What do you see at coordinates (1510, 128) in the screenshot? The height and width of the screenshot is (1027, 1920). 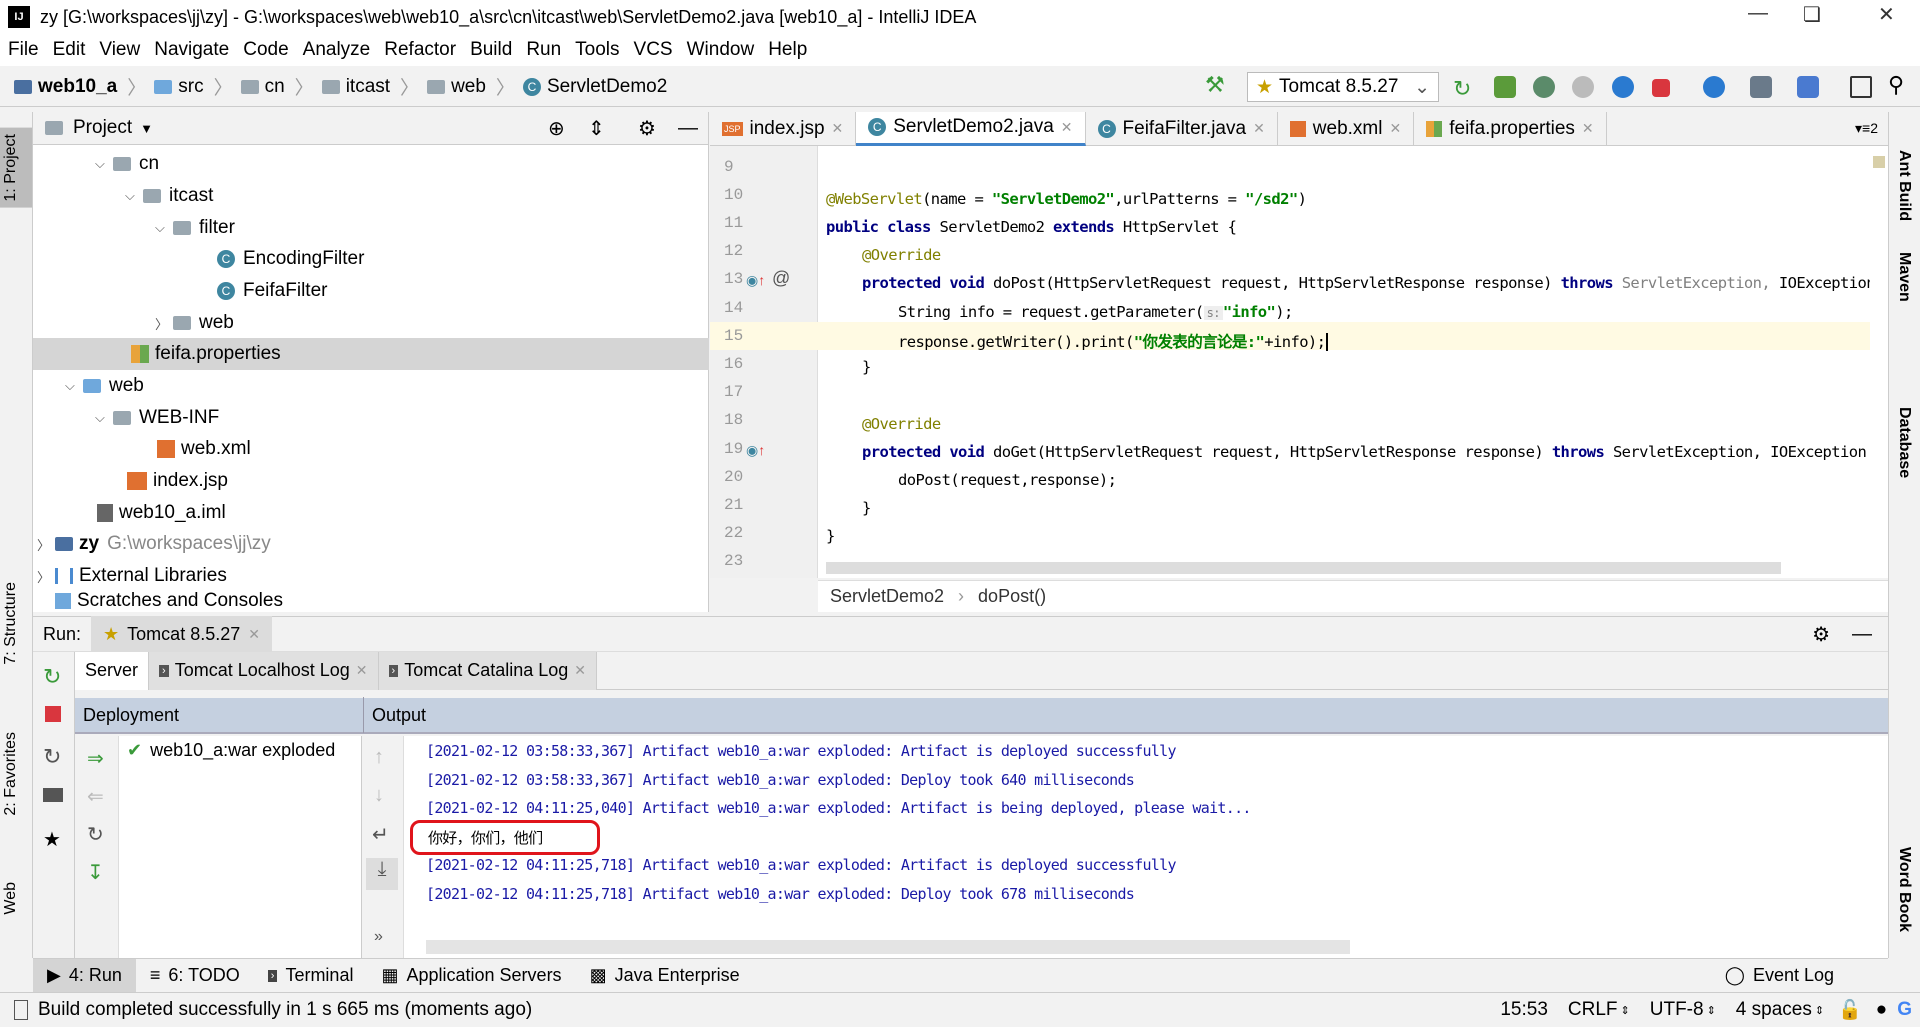 I see `tab-feifa-properties: feifa.properties ✕` at bounding box center [1510, 128].